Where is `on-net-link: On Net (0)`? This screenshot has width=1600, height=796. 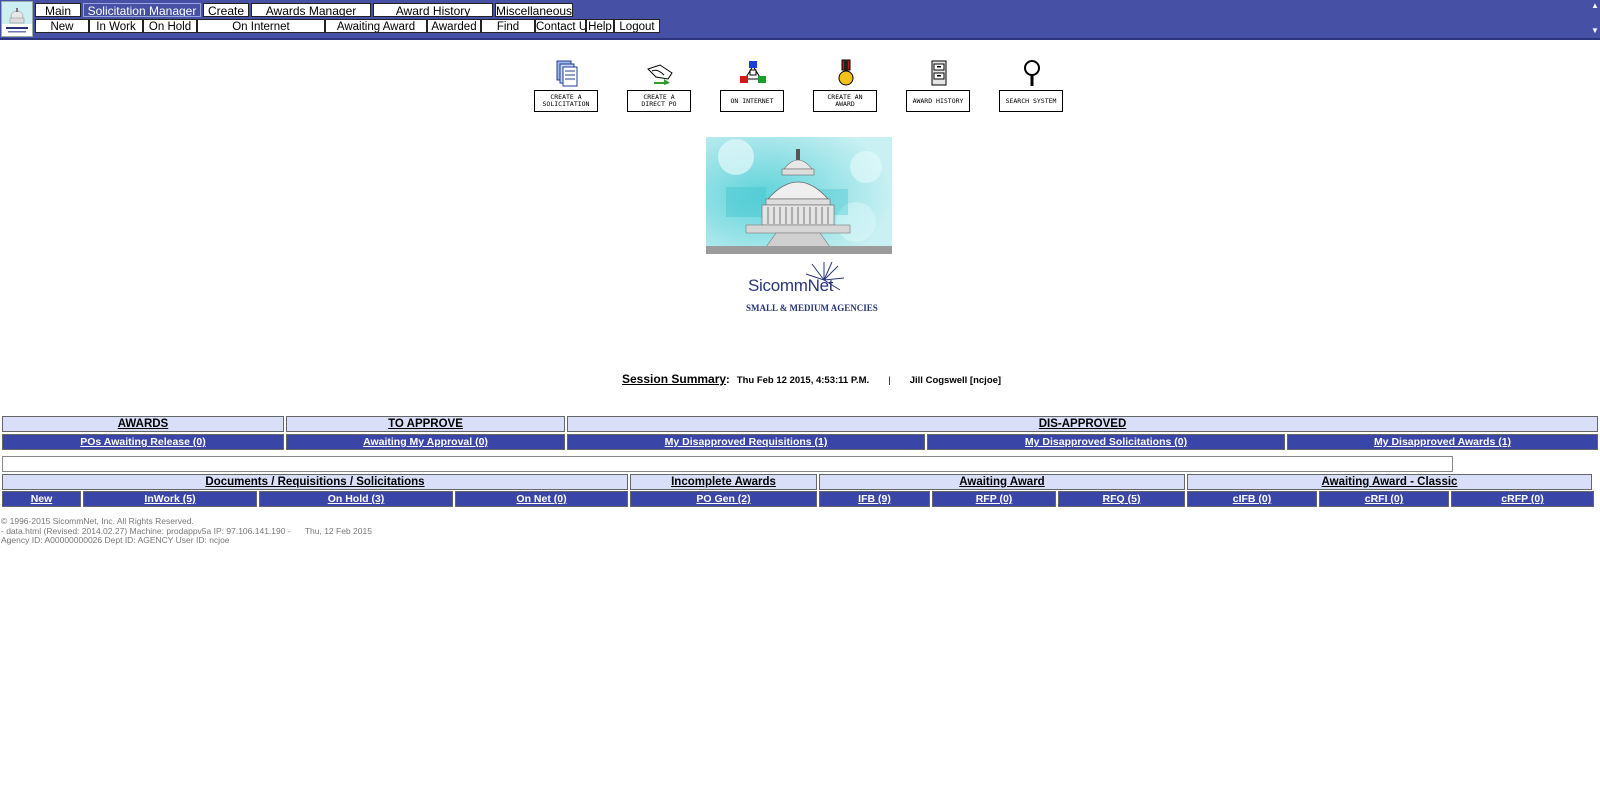
on-net-link: On Net (0) is located at coordinates (541, 499).